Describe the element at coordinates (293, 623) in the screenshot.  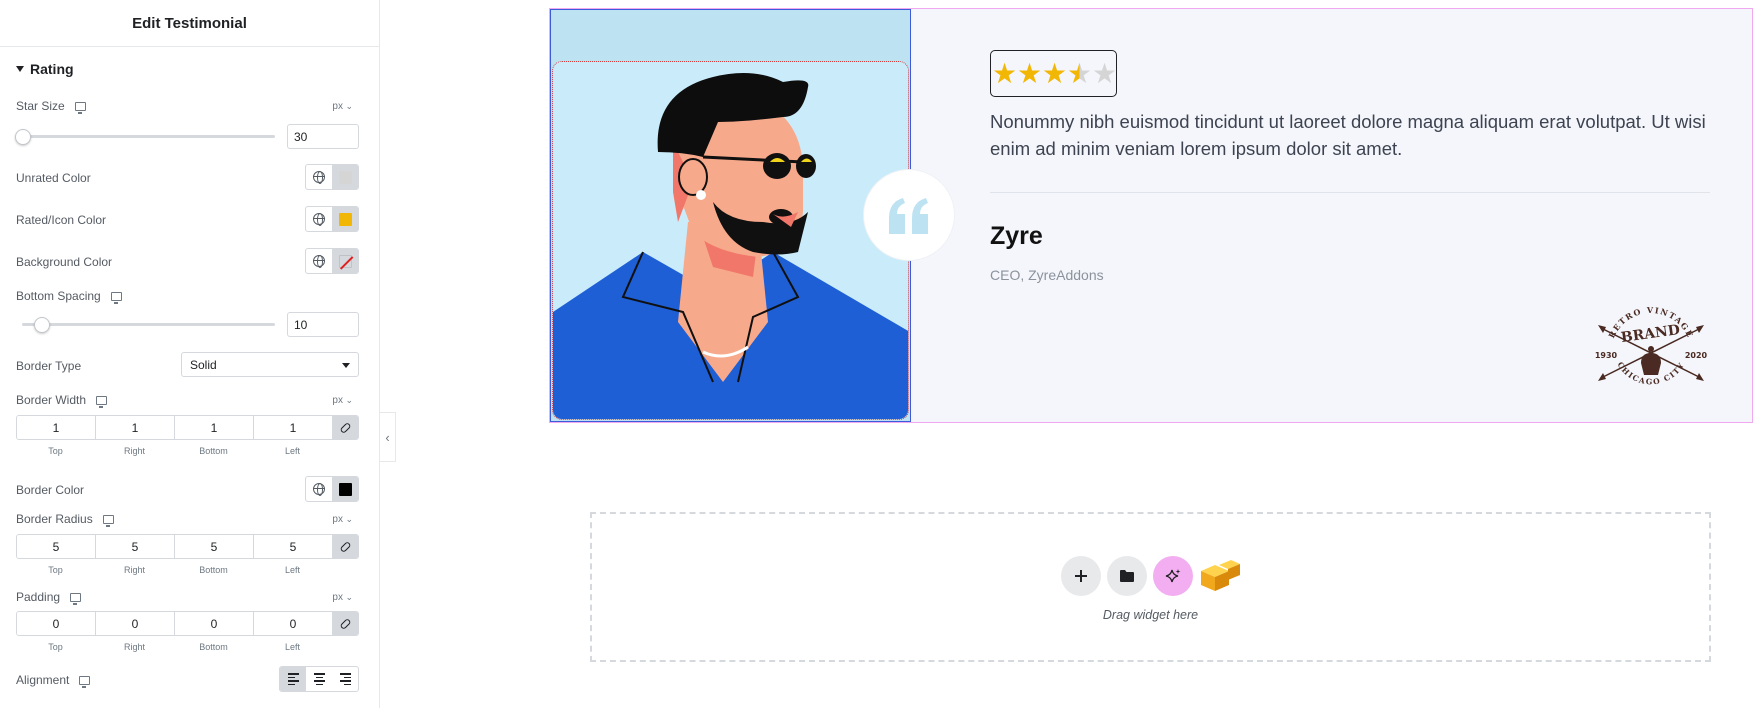
I see `padding-left: 0` at that location.